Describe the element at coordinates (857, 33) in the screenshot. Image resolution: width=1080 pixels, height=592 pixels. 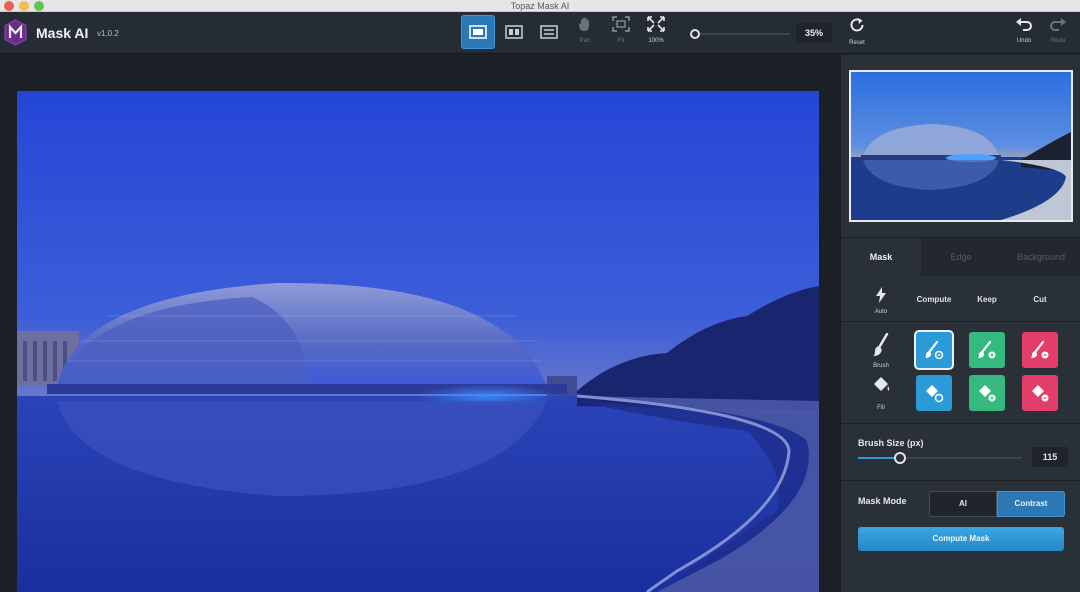
I see `reset-button: Reset` at that location.